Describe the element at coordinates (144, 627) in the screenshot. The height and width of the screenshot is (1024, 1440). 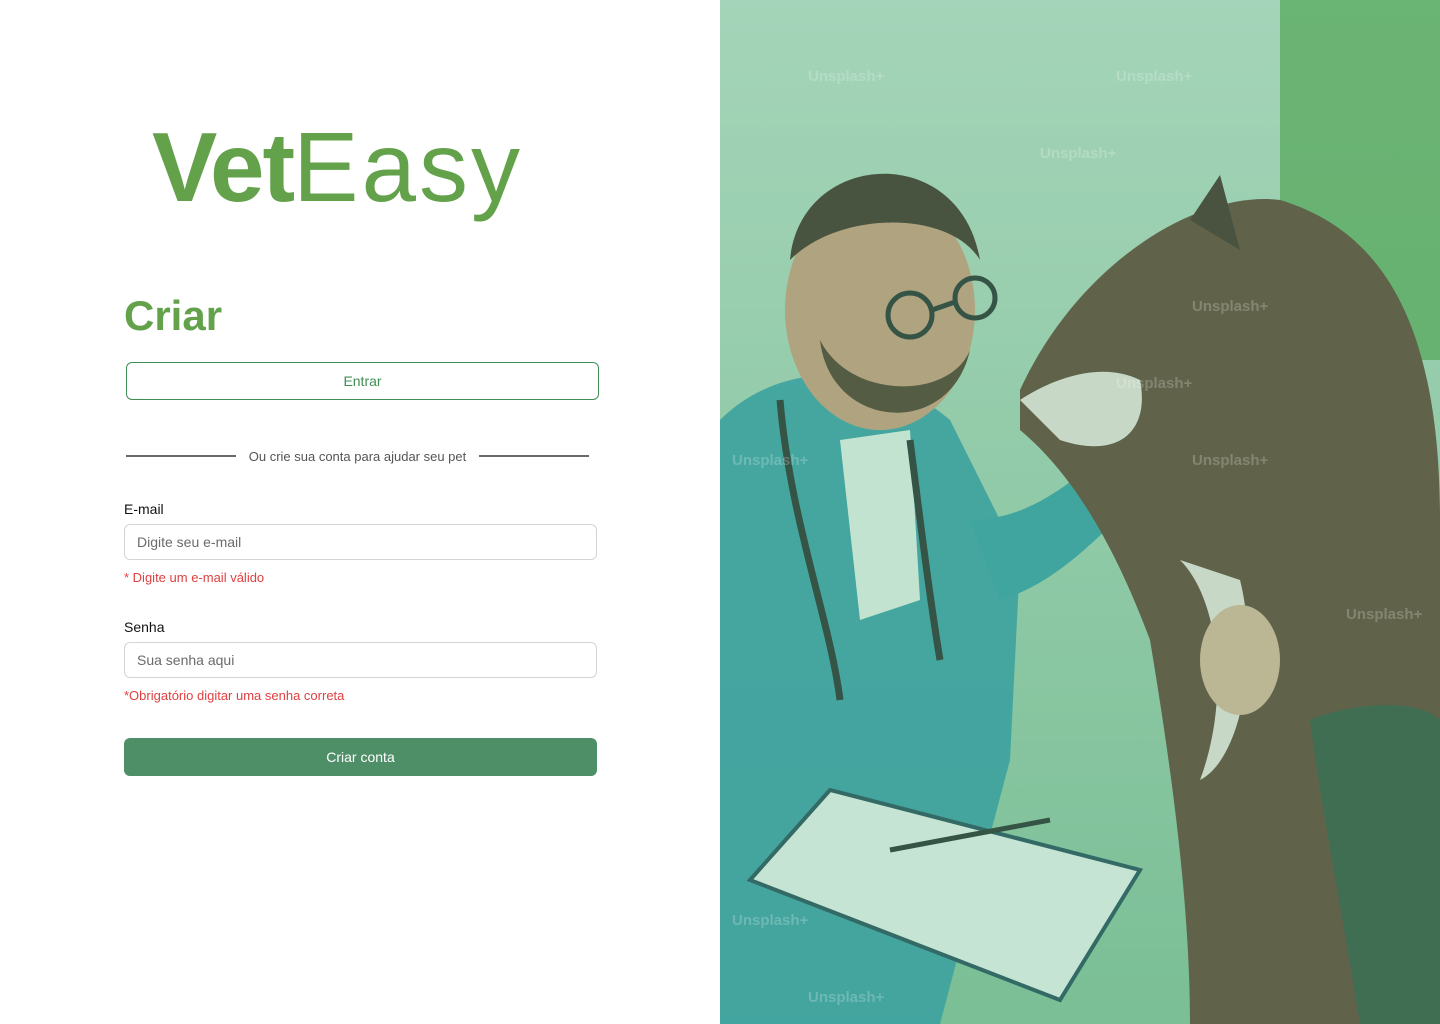
I see `password-label: Senha` at that location.